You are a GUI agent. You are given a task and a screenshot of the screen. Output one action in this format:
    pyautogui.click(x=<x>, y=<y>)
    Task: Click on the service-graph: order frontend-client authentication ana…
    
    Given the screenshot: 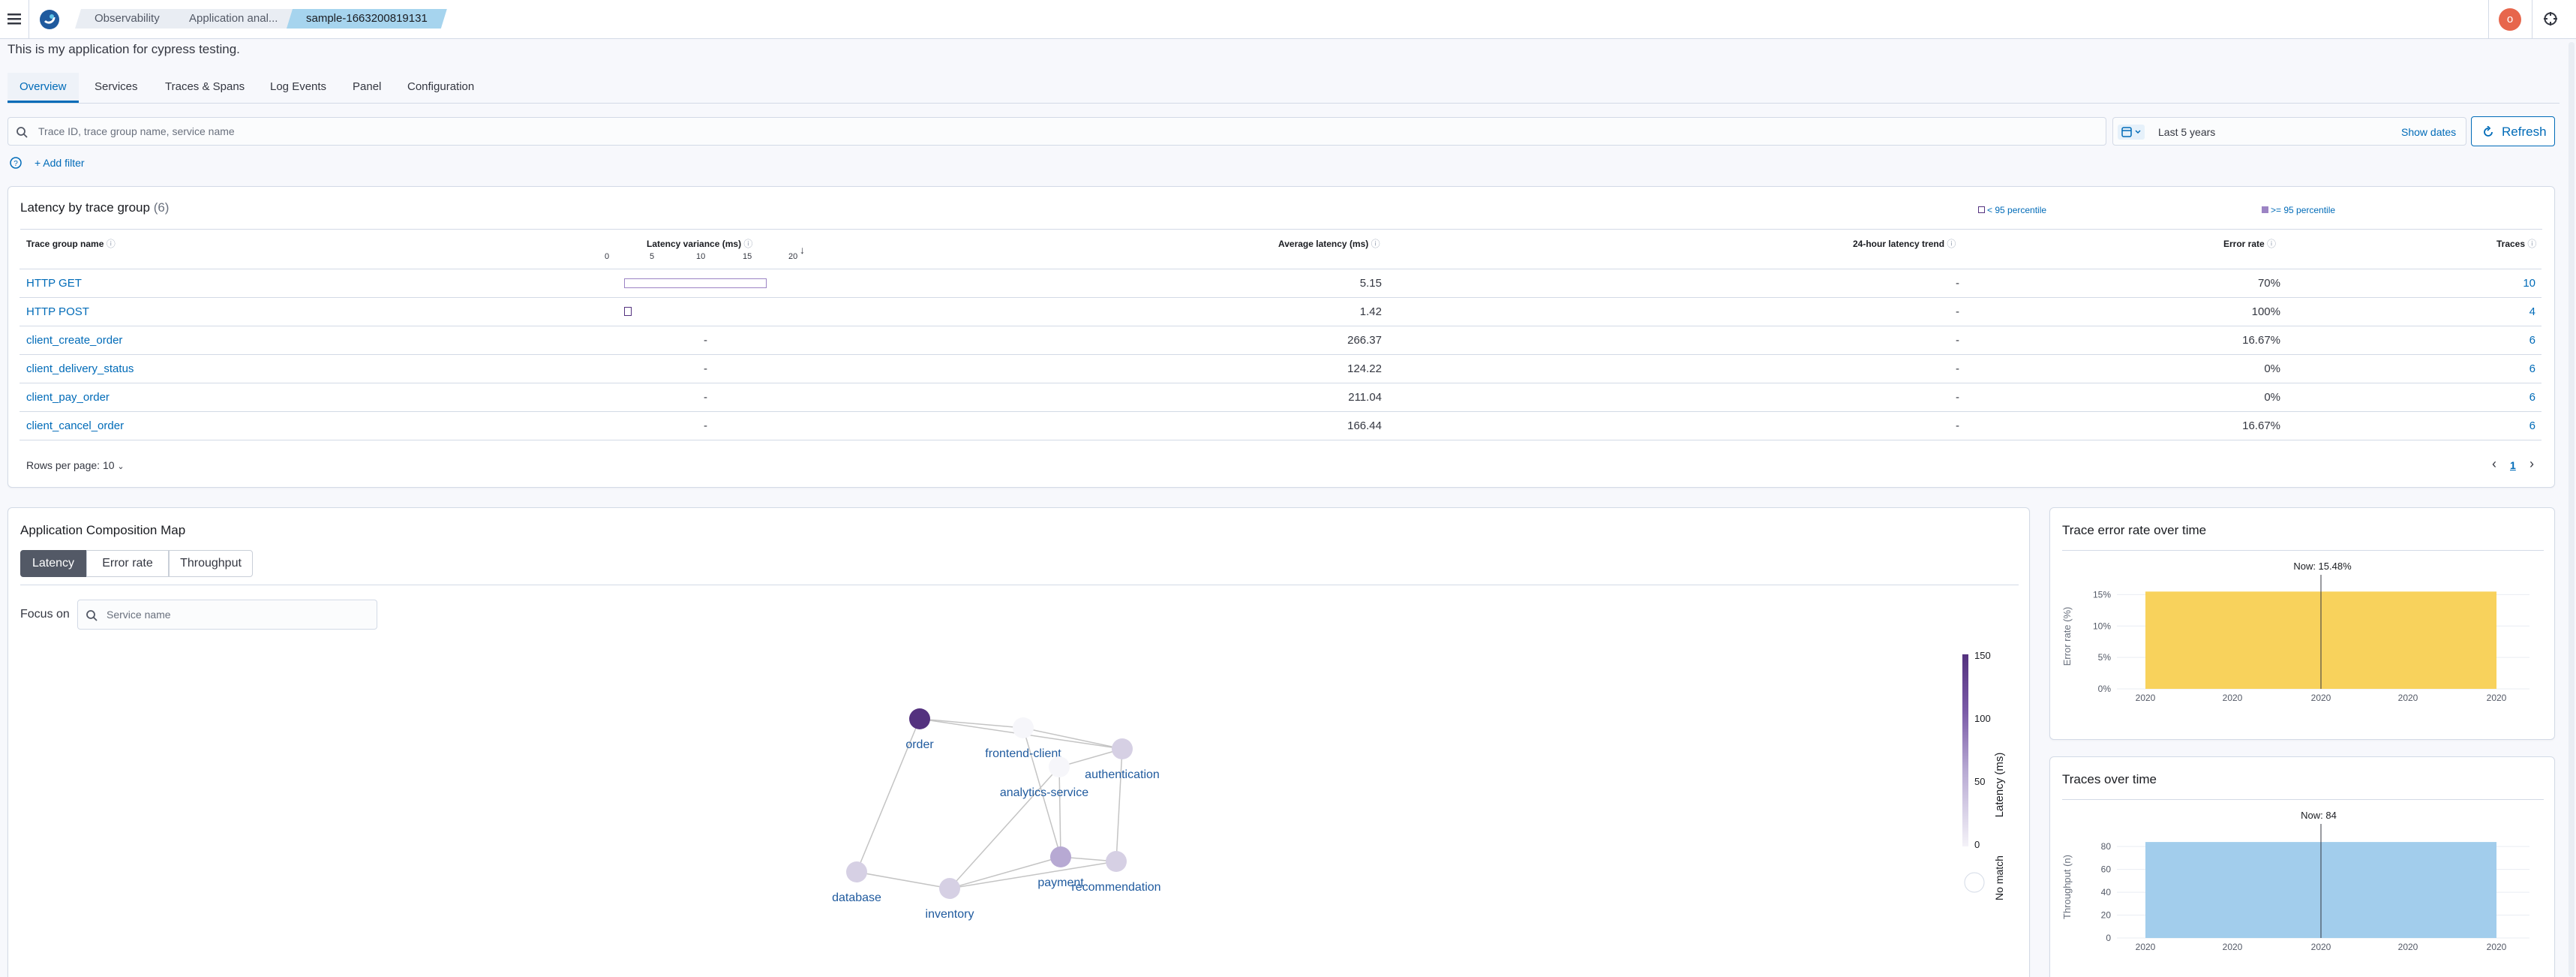 What is the action you would take?
    pyautogui.click(x=1005, y=810)
    